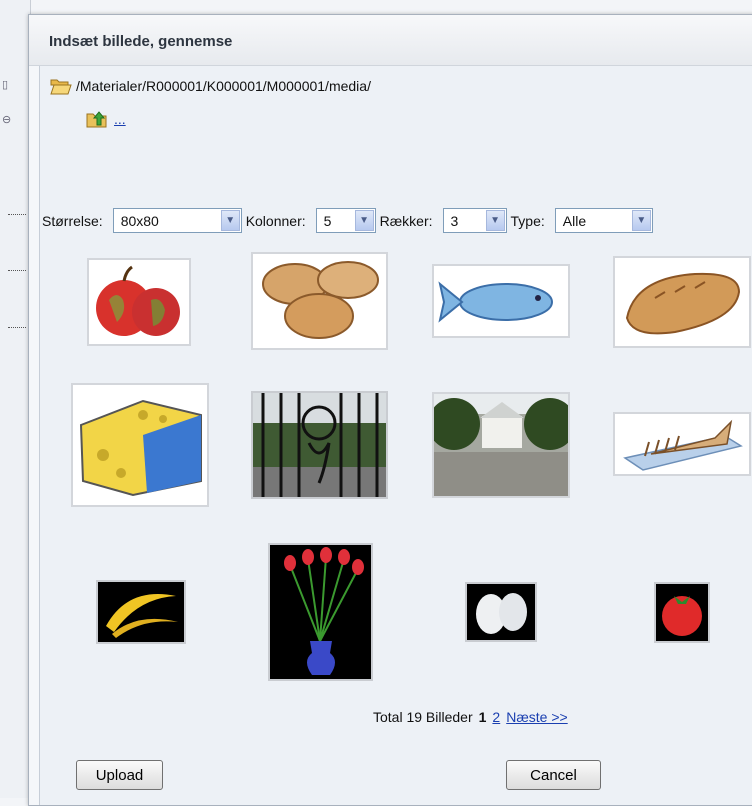 This screenshot has width=752, height=806. I want to click on next-page-link: Næste >>, so click(536, 717).